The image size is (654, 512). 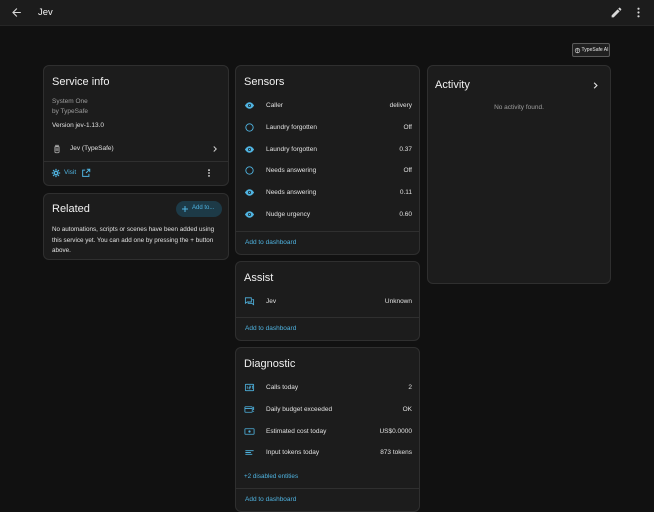 What do you see at coordinates (327, 453) in the screenshot?
I see `entity-row: Input tokens today 873 tokens` at bounding box center [327, 453].